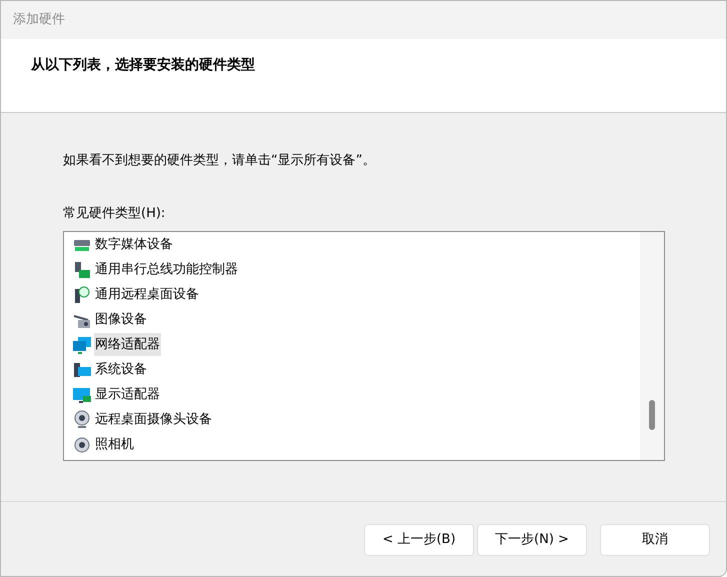 The height and width of the screenshot is (577, 727). I want to click on list-item: 数字媒体设备, so click(134, 244).